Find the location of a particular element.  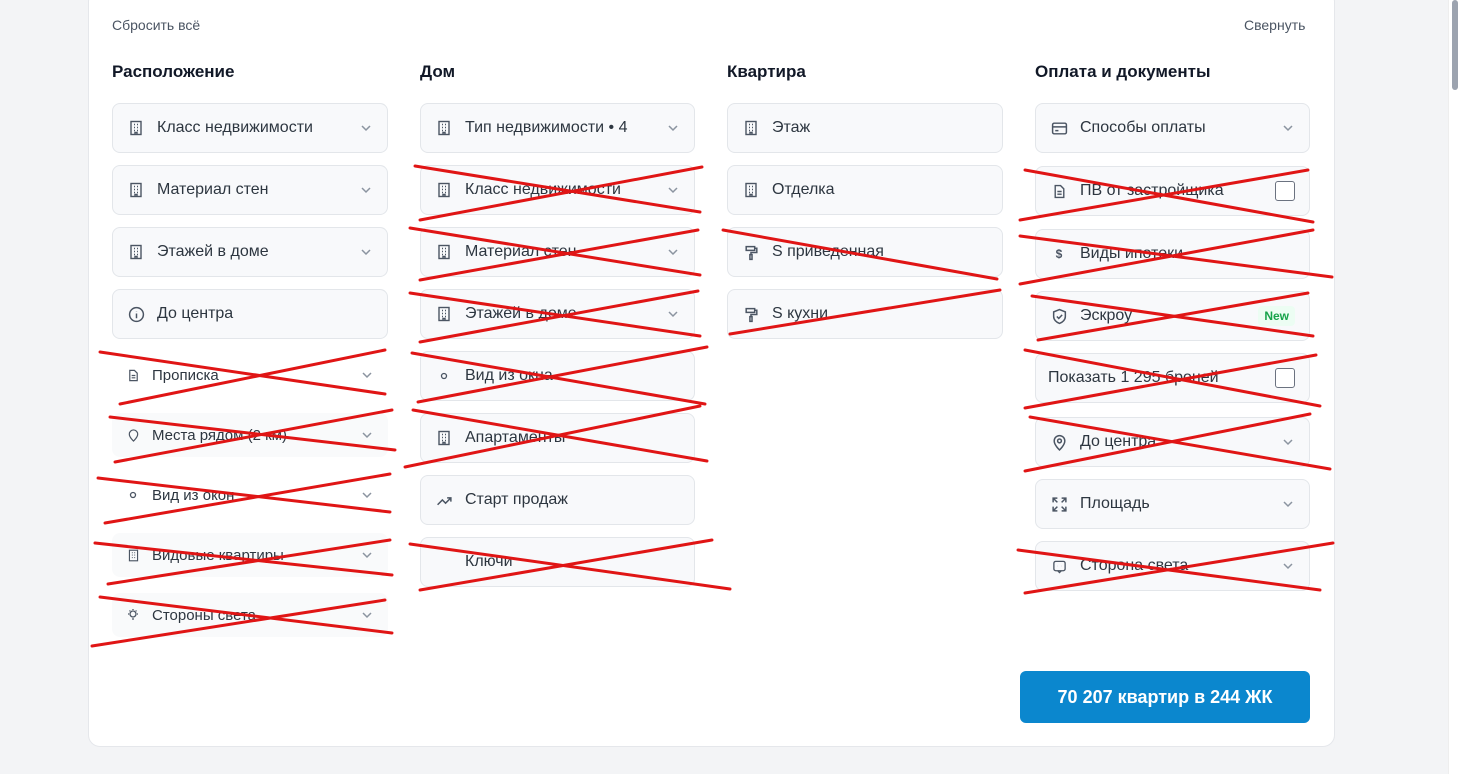

filter-floors-count: Этажей в доме is located at coordinates (250, 252).